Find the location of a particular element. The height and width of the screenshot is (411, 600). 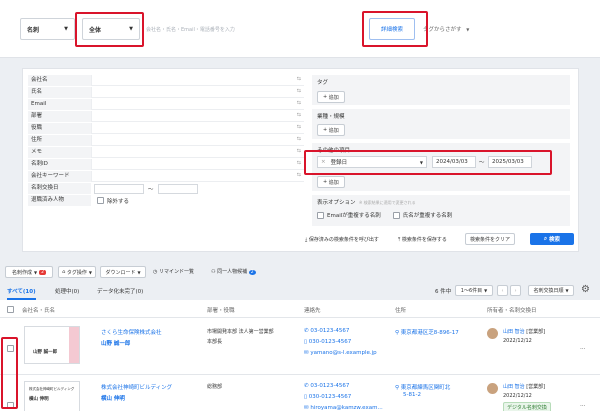

filter-label: 名刺交換日 is located at coordinates (59, 188).